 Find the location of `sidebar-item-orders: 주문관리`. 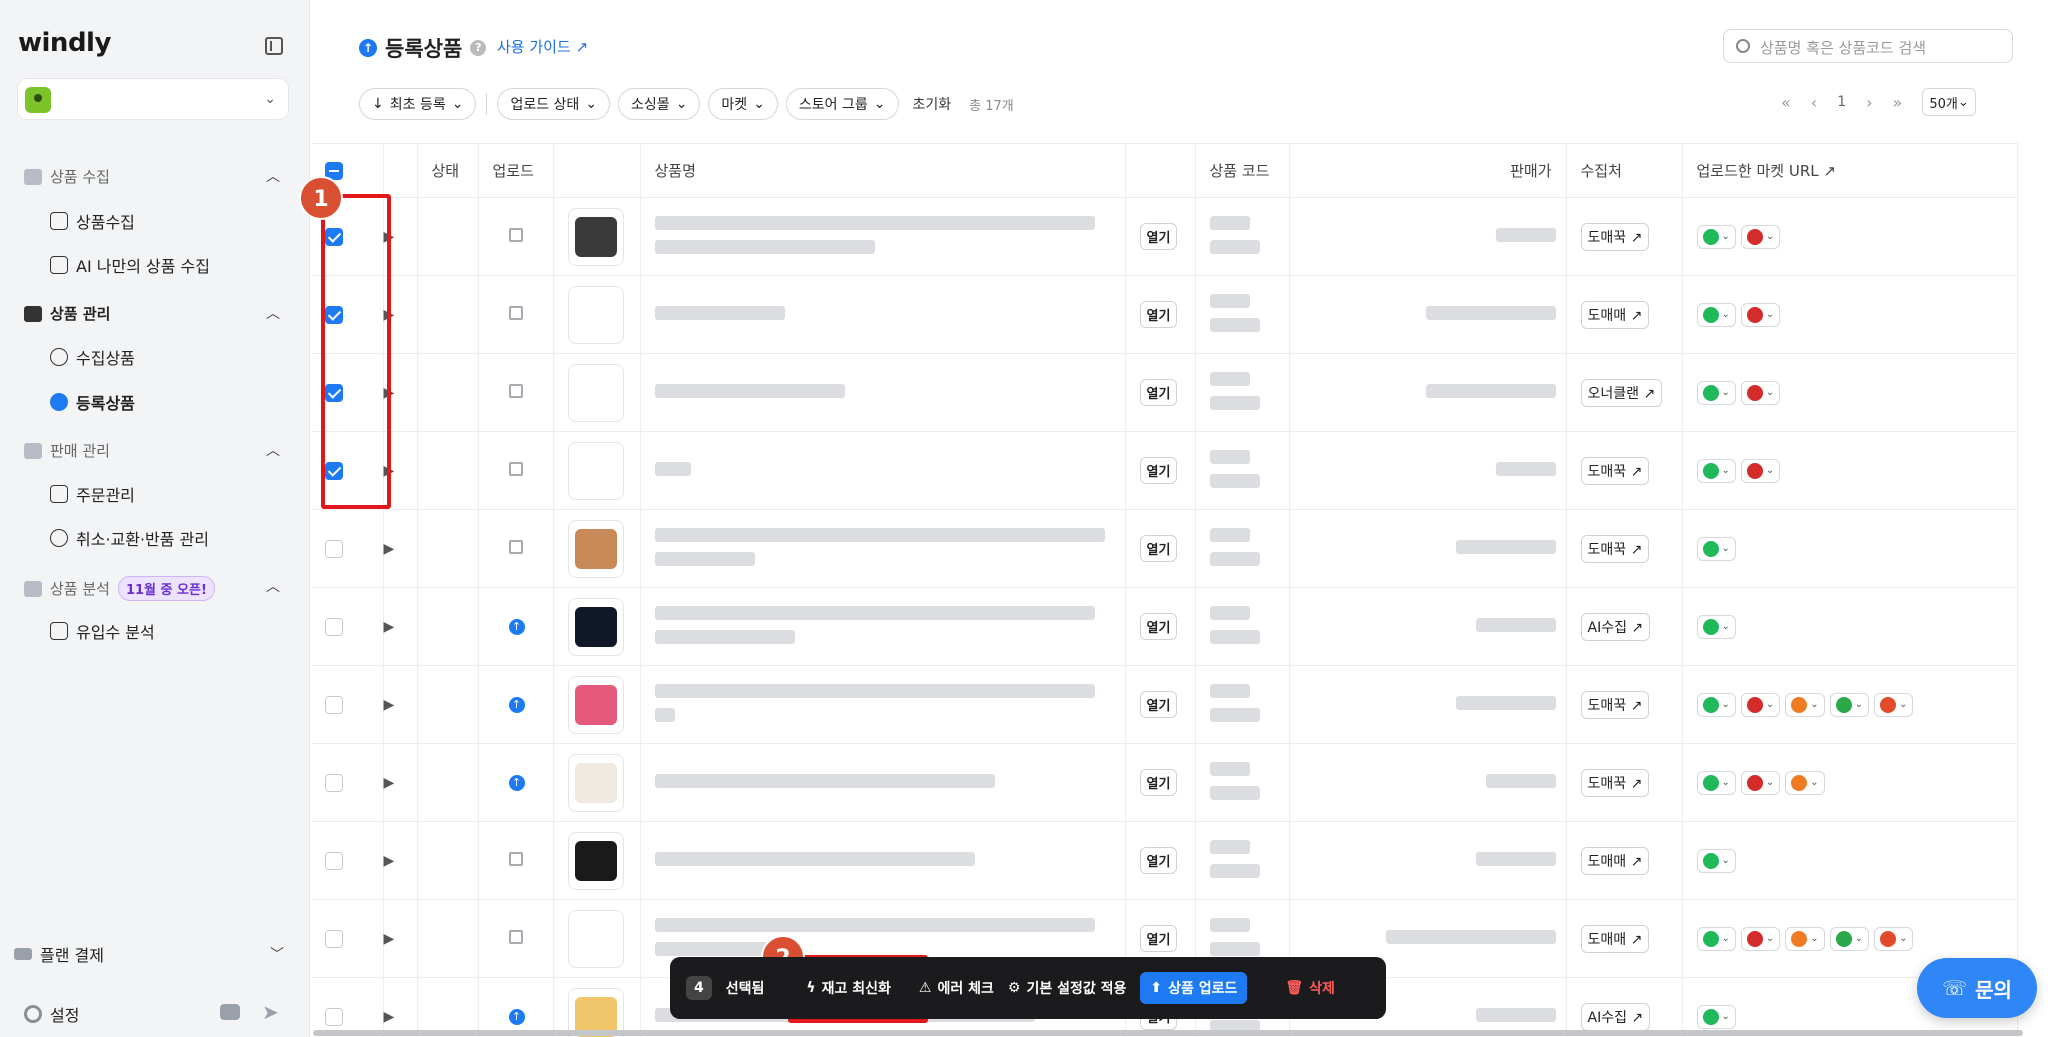

sidebar-item-orders: 주문관리 is located at coordinates (92, 494).